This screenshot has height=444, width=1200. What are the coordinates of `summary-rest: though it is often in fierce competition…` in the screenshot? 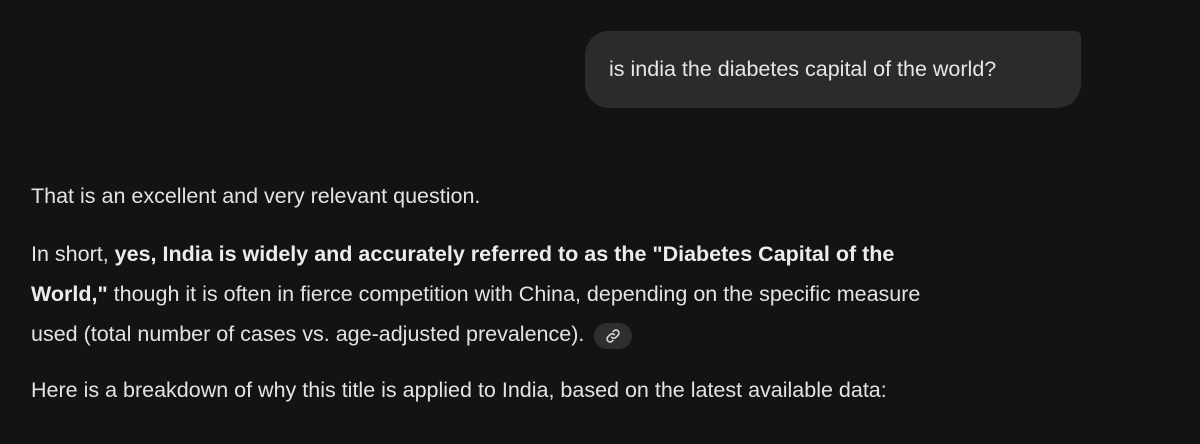 It's located at (514, 294).